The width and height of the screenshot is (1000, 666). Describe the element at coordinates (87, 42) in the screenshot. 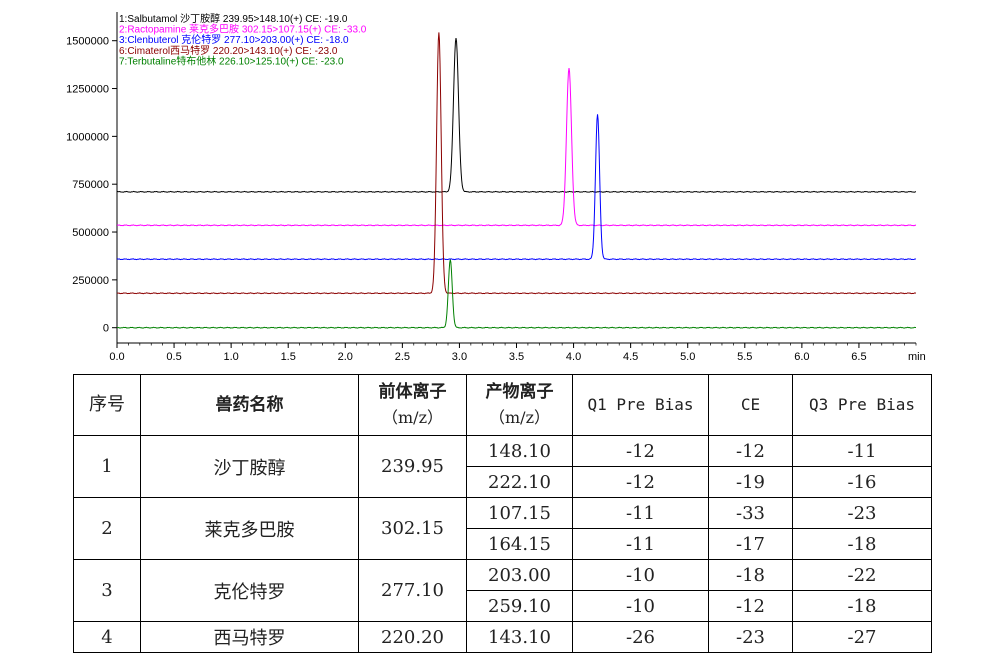

I see `y-tick-label: 1500000` at that location.